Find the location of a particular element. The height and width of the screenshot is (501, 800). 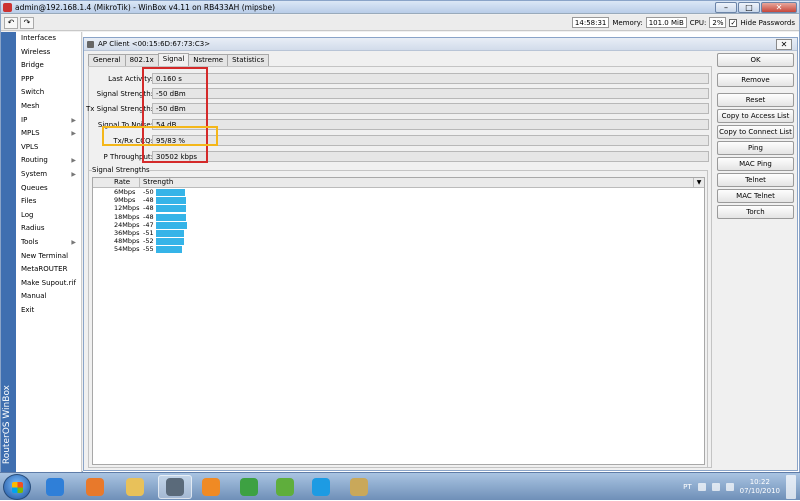

sidebar-item-ip: IP ▶ is located at coordinates (48, 121).